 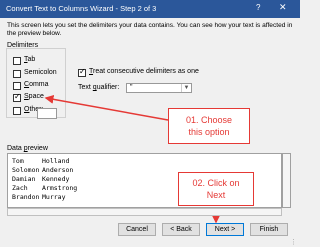 I want to click on next-button: Next >, so click(x=225, y=229).